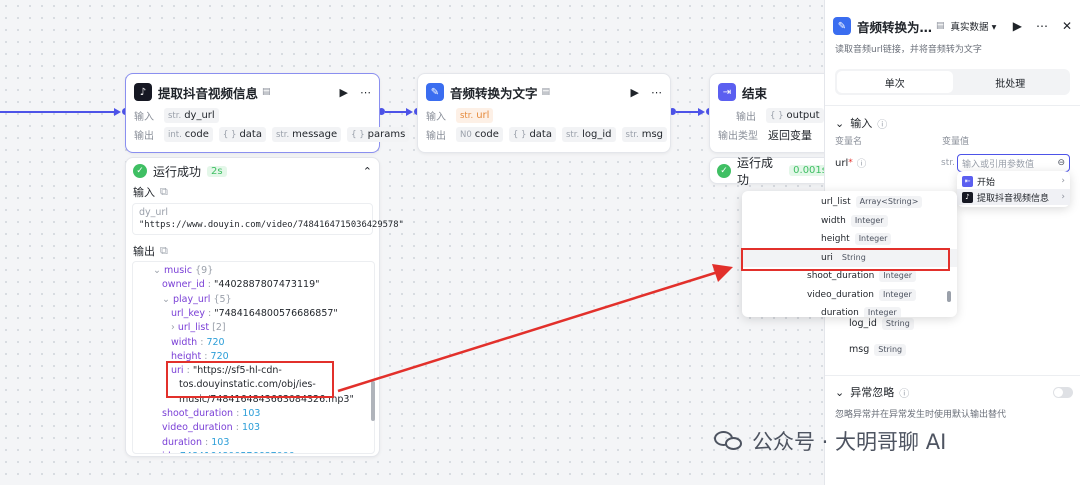 Image resolution: width=1080 pixels, height=485 pixels. Describe the element at coordinates (729, 441) in the screenshot. I see `wechat-icon` at that location.